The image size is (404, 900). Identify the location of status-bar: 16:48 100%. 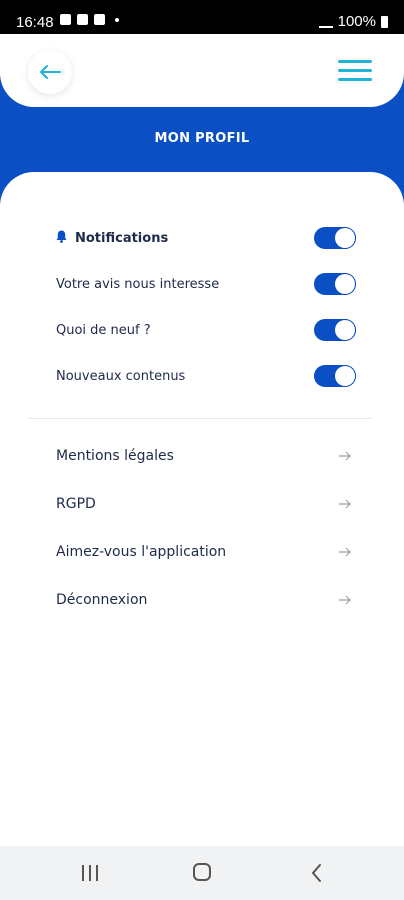
(202, 17).